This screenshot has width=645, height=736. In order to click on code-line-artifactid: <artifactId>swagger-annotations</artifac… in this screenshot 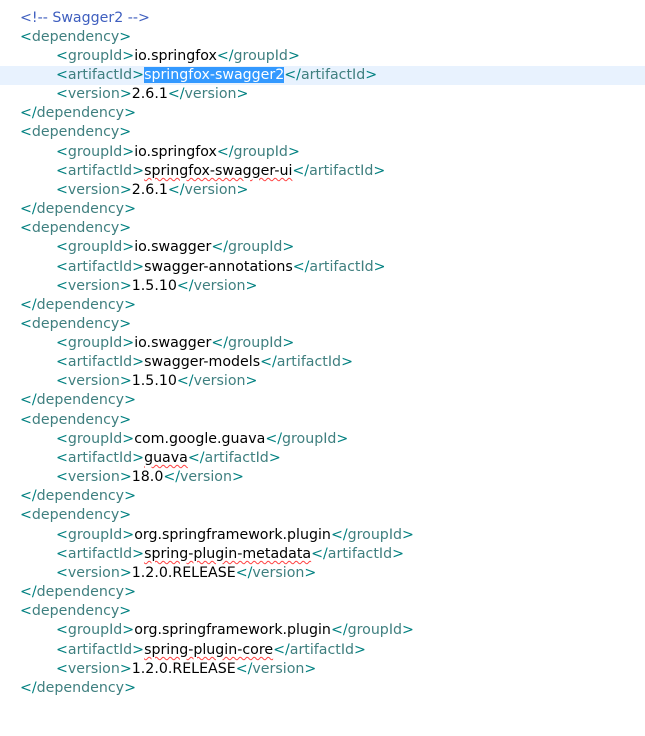, I will do `click(221, 267)`.